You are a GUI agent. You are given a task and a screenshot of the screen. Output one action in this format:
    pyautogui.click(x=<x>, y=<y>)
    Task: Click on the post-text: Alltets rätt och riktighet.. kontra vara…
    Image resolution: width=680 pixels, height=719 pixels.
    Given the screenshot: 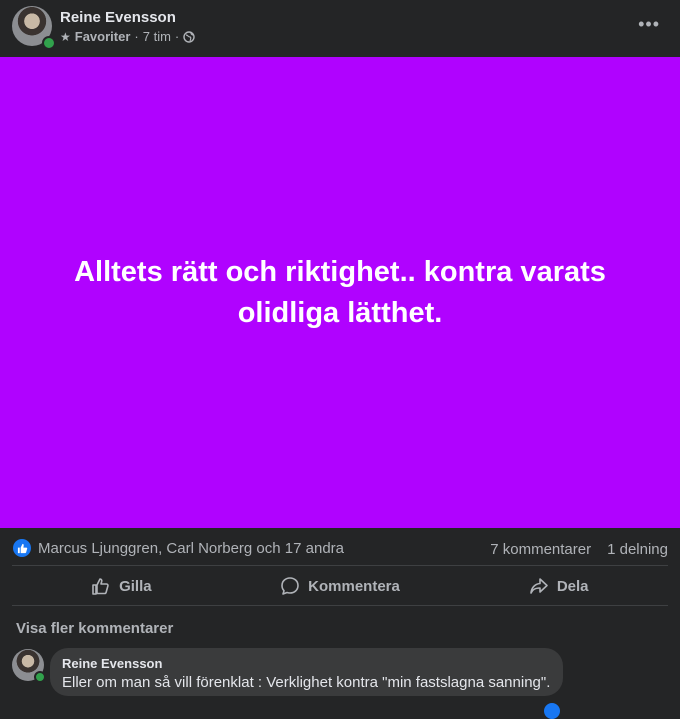 What is the action you would take?
    pyautogui.click(x=340, y=292)
    